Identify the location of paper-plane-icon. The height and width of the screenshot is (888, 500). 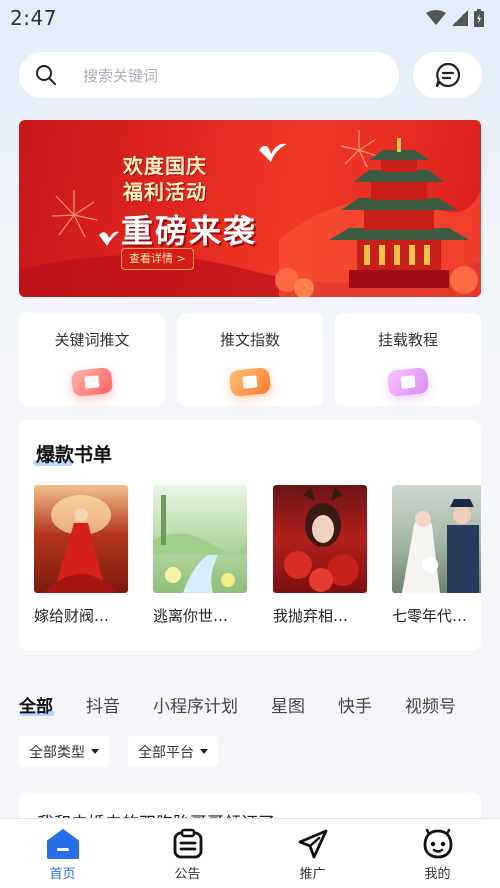
(313, 844).